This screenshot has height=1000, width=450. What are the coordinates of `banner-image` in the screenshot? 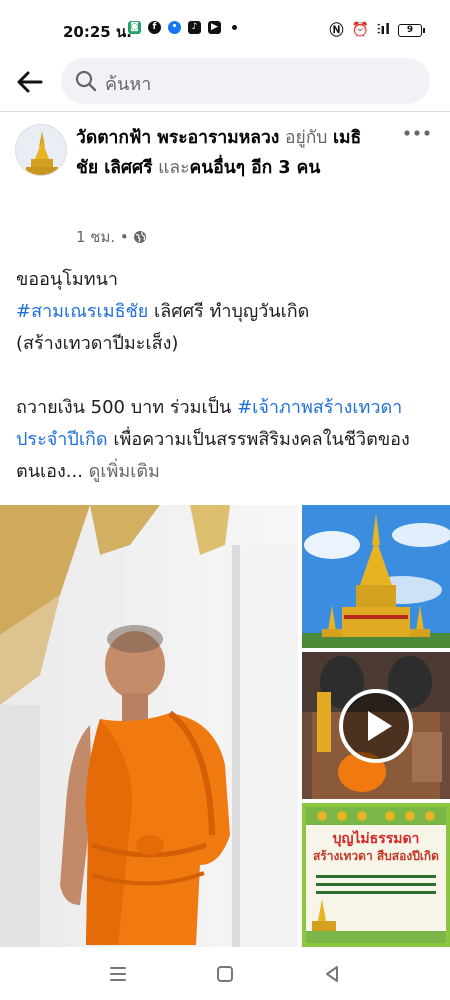 It's located at (376, 875).